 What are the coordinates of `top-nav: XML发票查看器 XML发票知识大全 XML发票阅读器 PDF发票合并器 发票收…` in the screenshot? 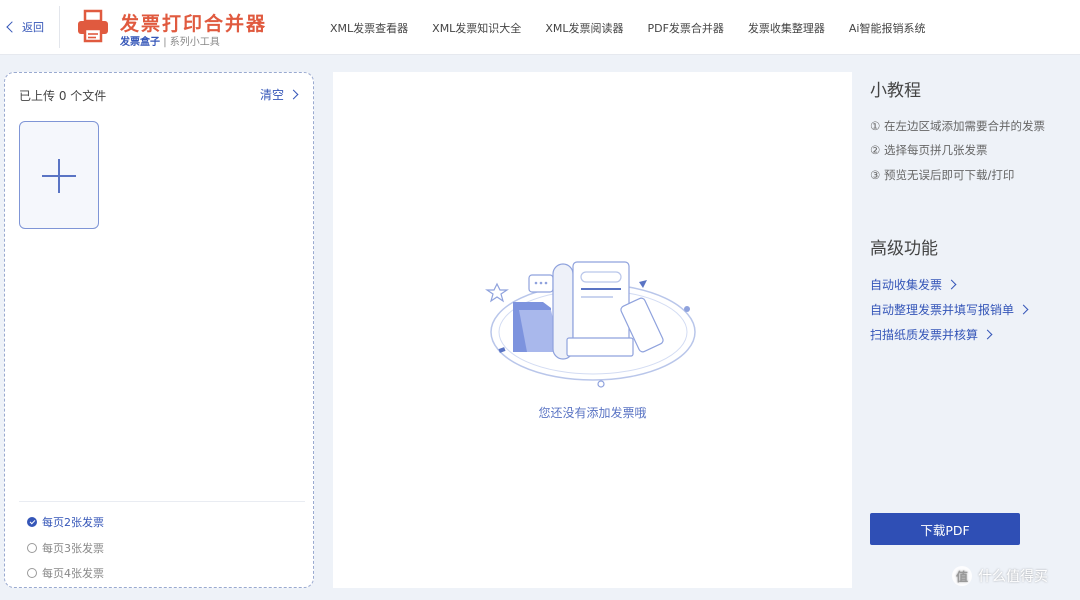 It's located at (628, 28).